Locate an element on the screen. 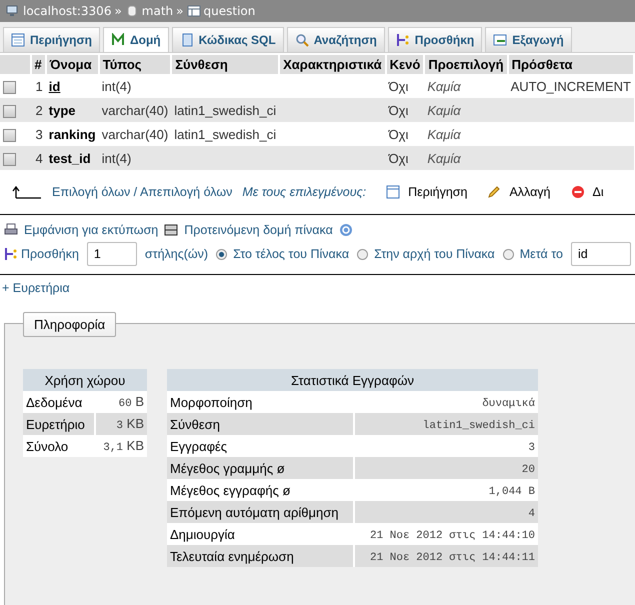  stat-value: 4 is located at coordinates (531, 514).